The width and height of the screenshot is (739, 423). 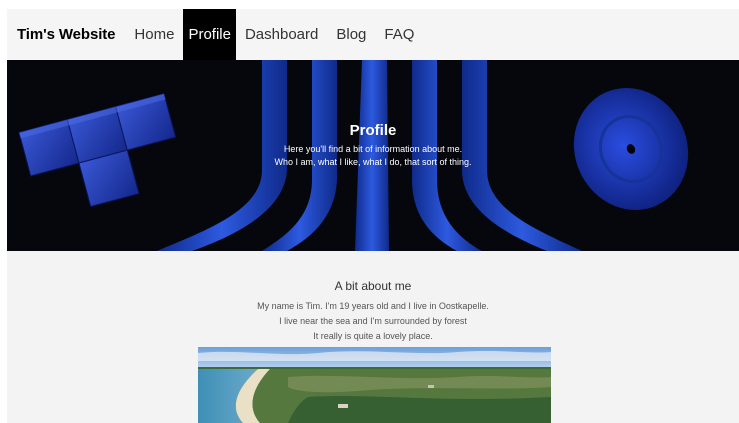 What do you see at coordinates (66, 34) in the screenshot?
I see `site-brand: Tim's Website` at bounding box center [66, 34].